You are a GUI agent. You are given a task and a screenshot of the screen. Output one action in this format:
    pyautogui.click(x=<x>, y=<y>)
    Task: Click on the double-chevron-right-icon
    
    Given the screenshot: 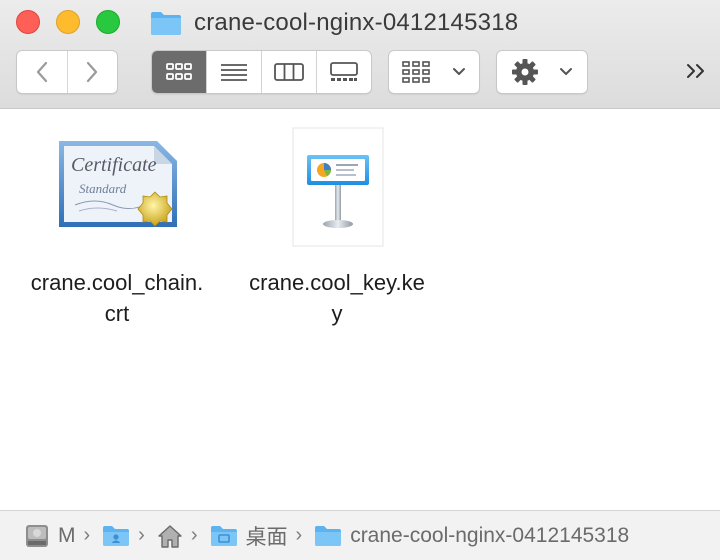 What is the action you would take?
    pyautogui.click(x=695, y=71)
    